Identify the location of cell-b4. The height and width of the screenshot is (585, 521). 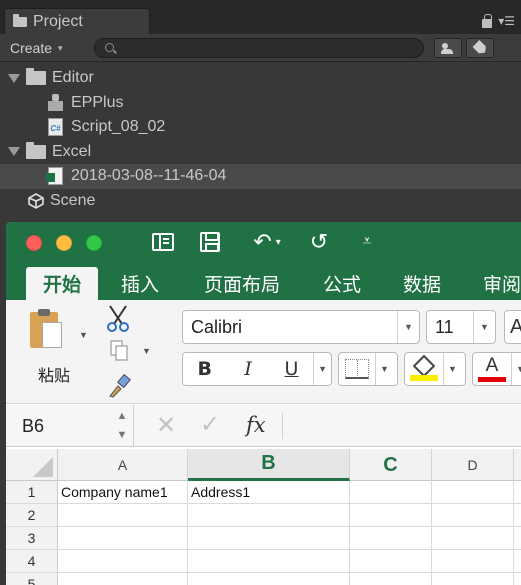
(269, 561).